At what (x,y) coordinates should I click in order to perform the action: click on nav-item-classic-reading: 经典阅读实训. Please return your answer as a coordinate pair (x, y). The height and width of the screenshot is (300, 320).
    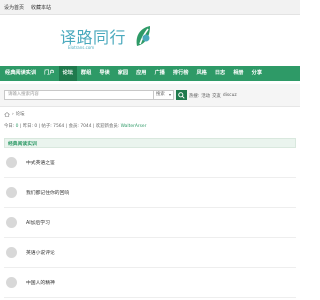
    Looking at the image, I should click on (20, 73).